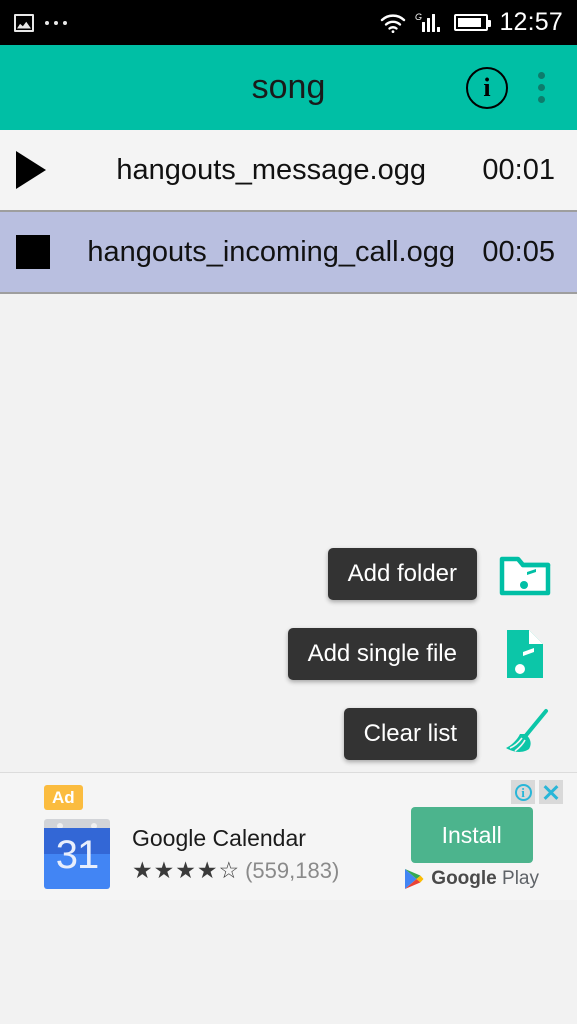 The height and width of the screenshot is (1024, 577). Describe the element at coordinates (402, 574) in the screenshot. I see `add-folder-label: Add folder` at that location.